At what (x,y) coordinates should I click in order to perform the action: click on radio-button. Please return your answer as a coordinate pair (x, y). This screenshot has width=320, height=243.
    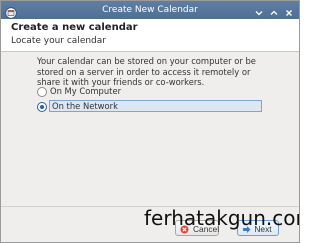
    Looking at the image, I should click on (42, 92).